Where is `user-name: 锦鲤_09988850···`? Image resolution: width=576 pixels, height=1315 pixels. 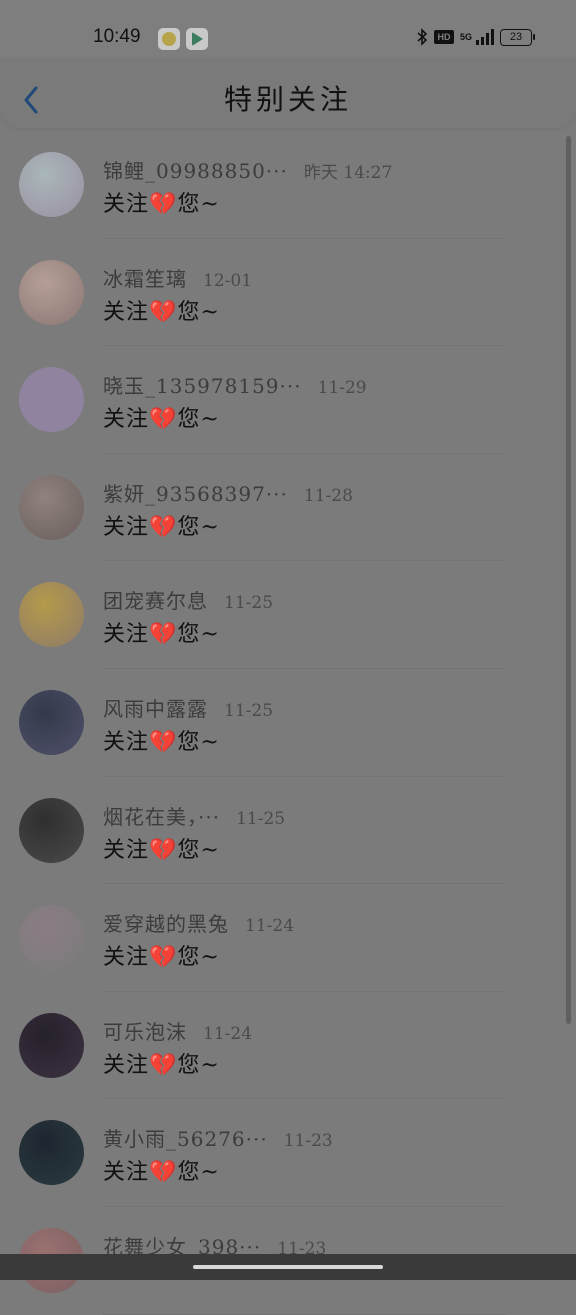 user-name: 锦鲤_09988850··· is located at coordinates (195, 171).